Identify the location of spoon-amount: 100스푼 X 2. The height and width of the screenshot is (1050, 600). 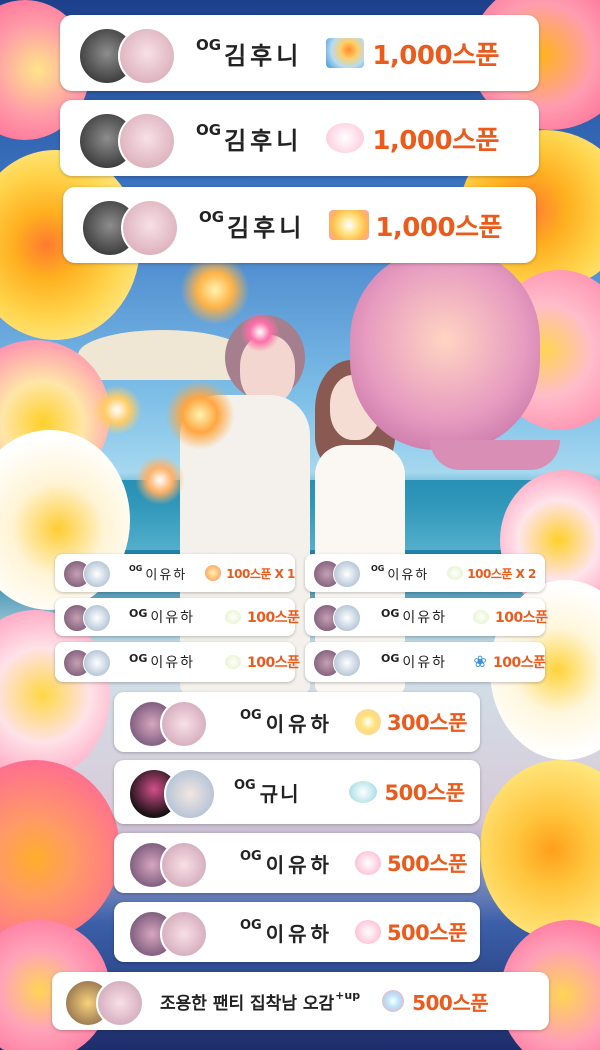
(501, 573).